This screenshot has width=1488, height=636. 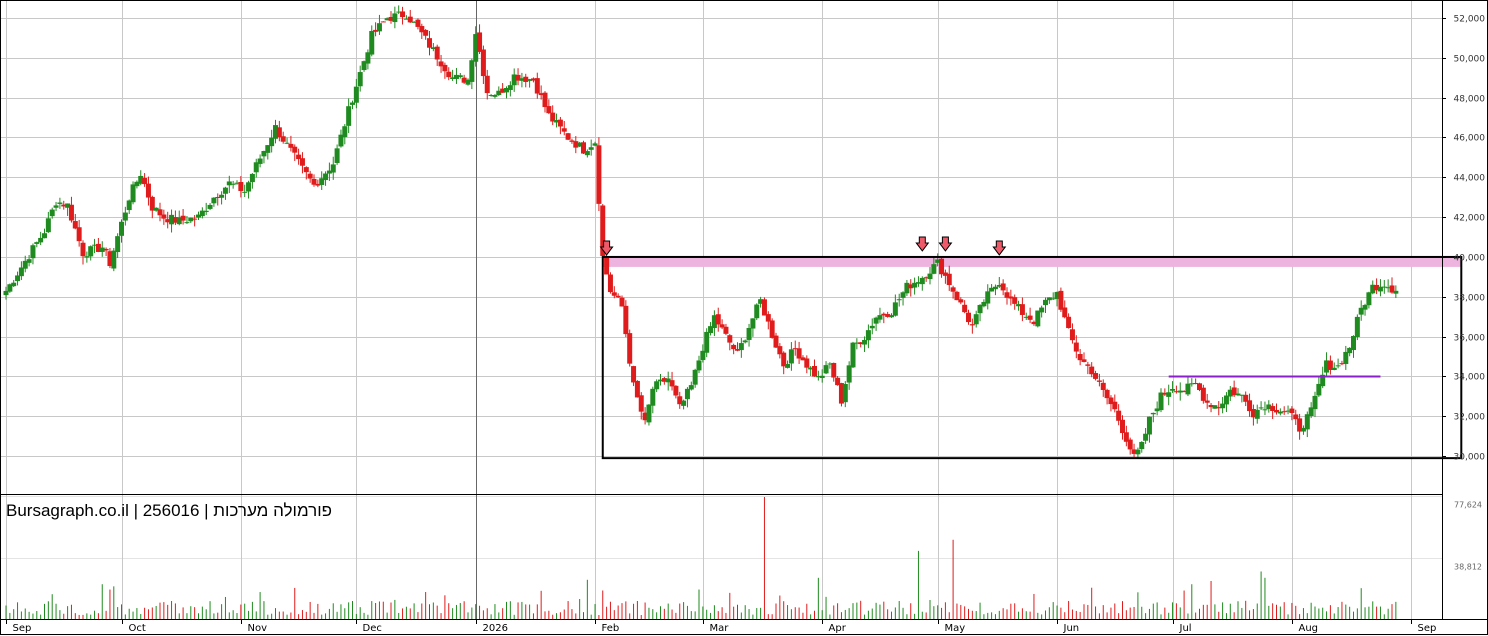 I want to click on price-tick-label: 42,000, so click(x=1470, y=219).